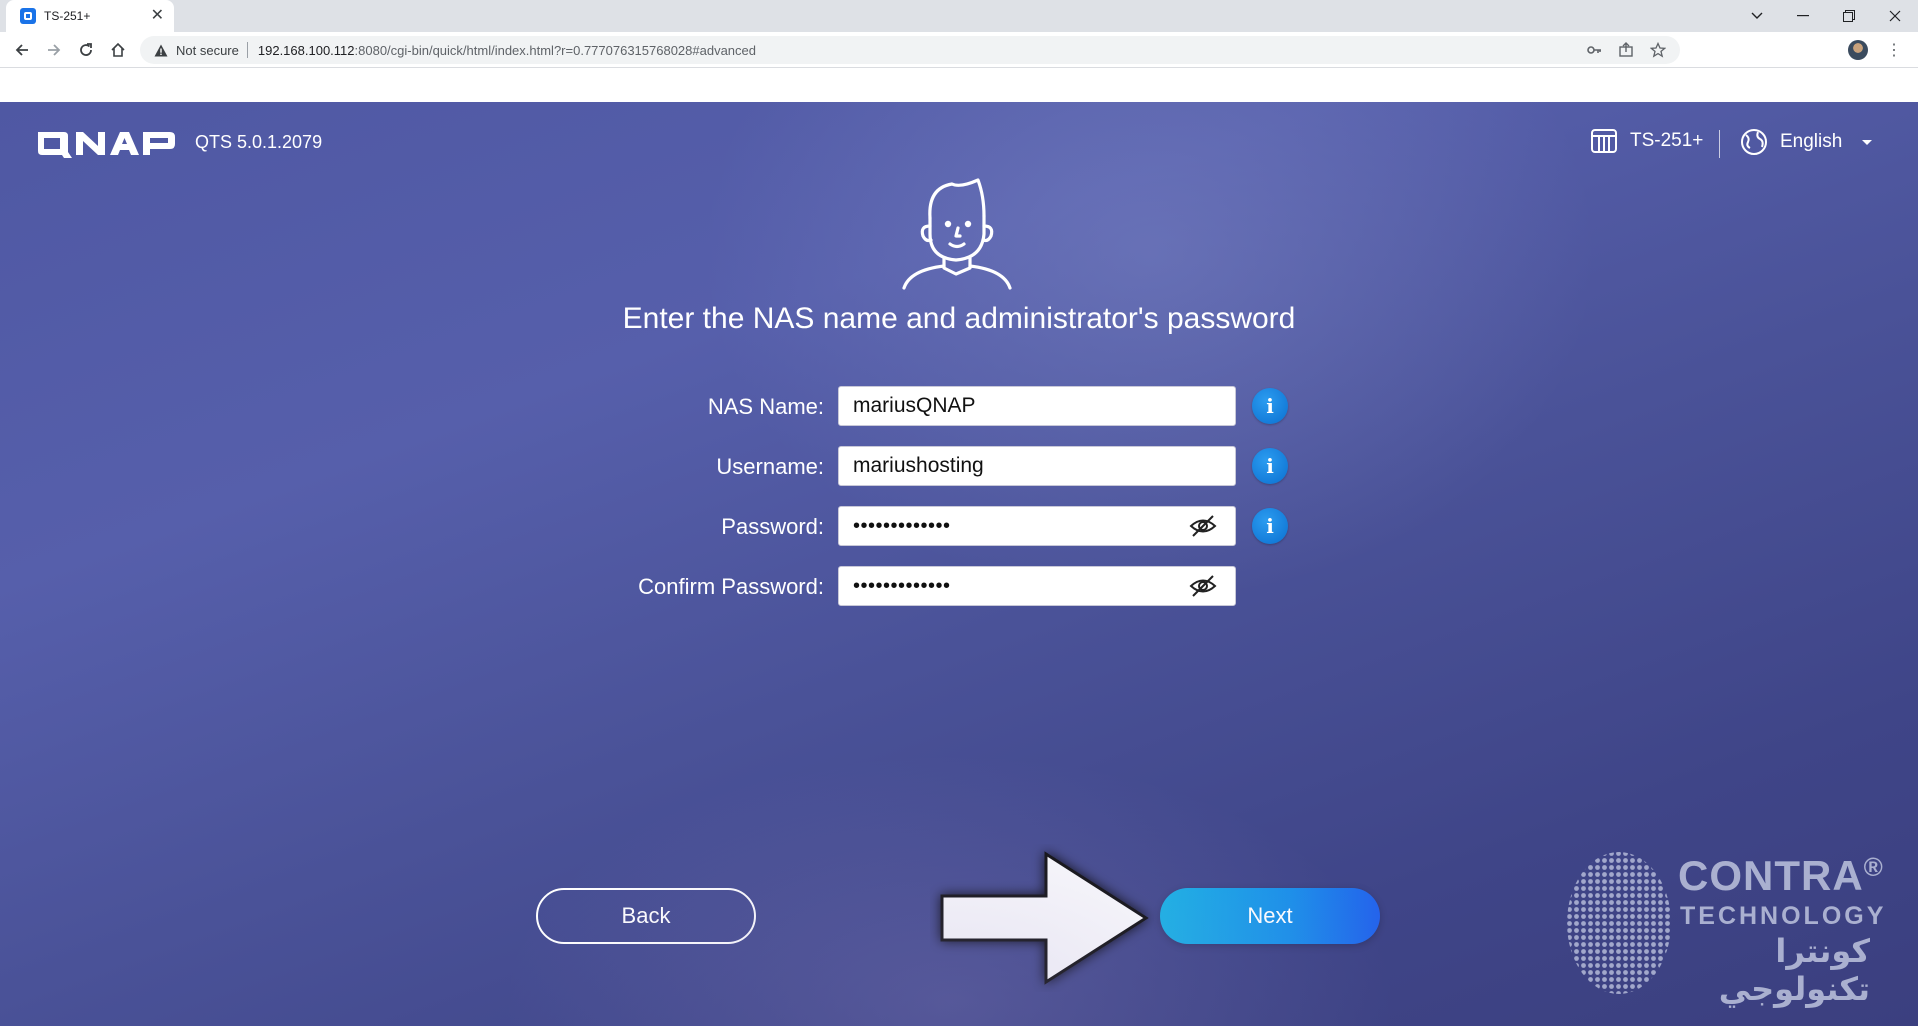  Describe the element at coordinates (259, 142) in the screenshot. I see `qts-version: QTS 5.0.1.2079` at that location.